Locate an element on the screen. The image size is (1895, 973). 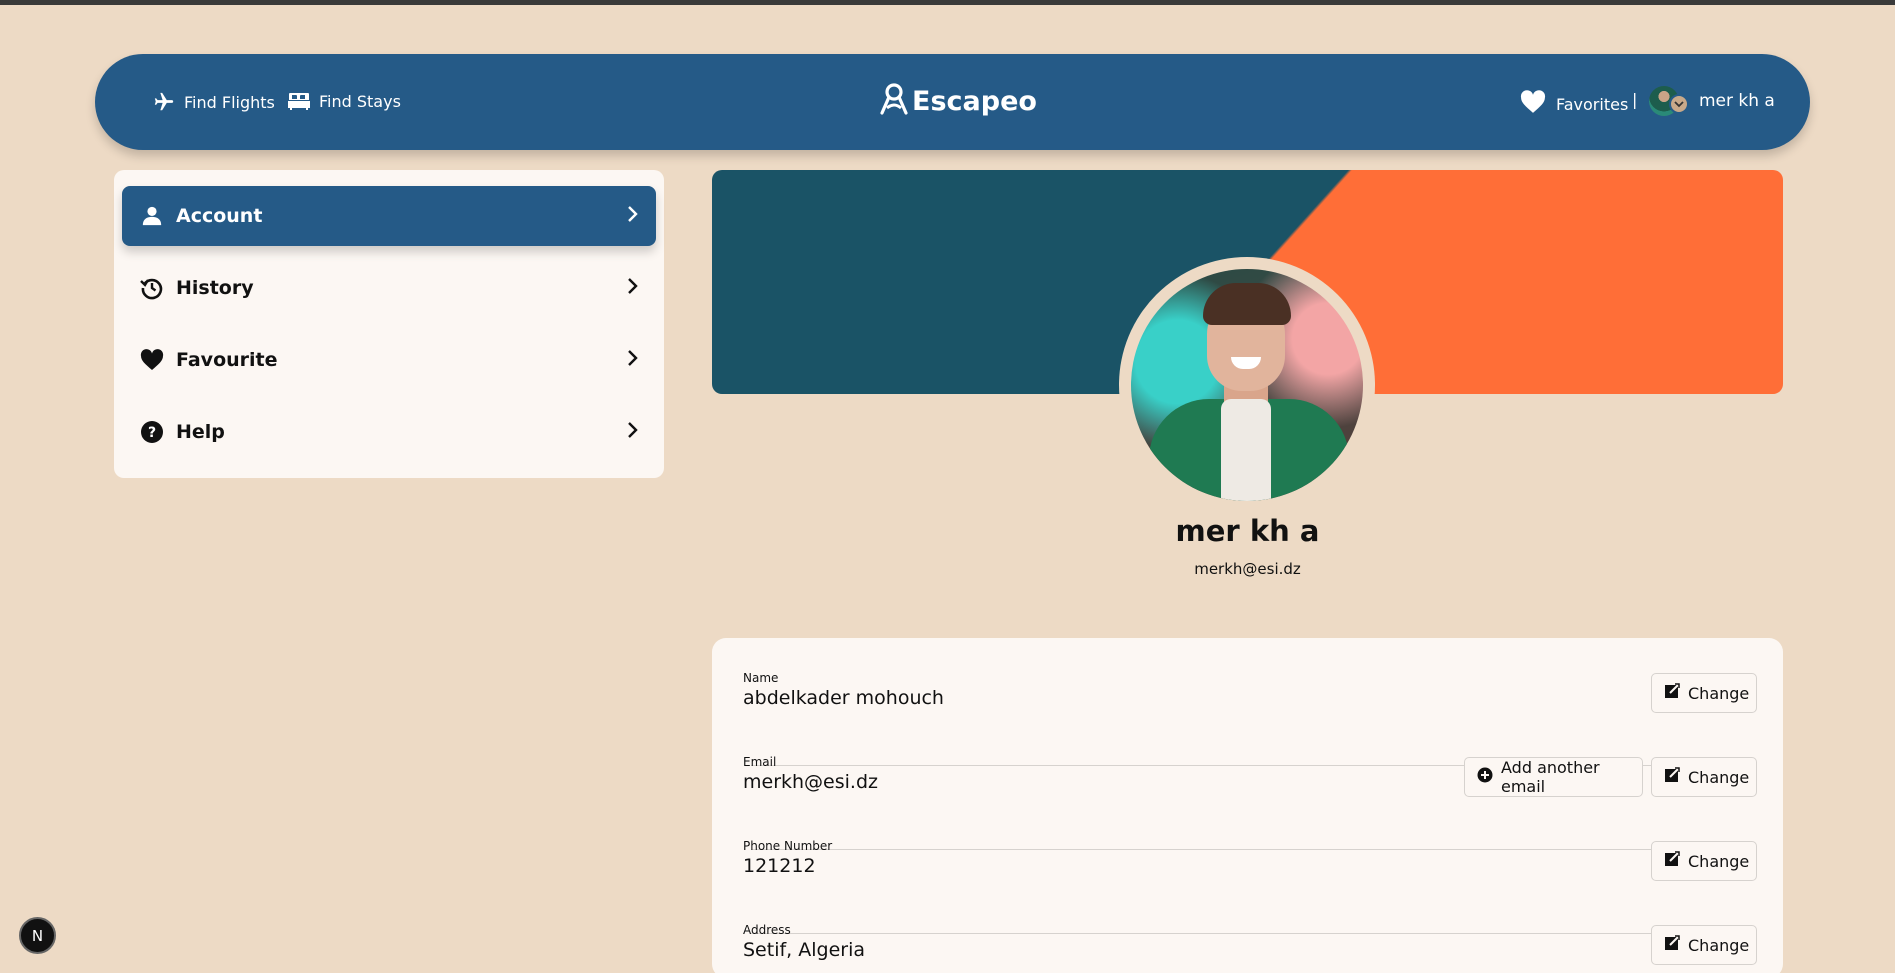
change-email-button: Change is located at coordinates (1704, 777).